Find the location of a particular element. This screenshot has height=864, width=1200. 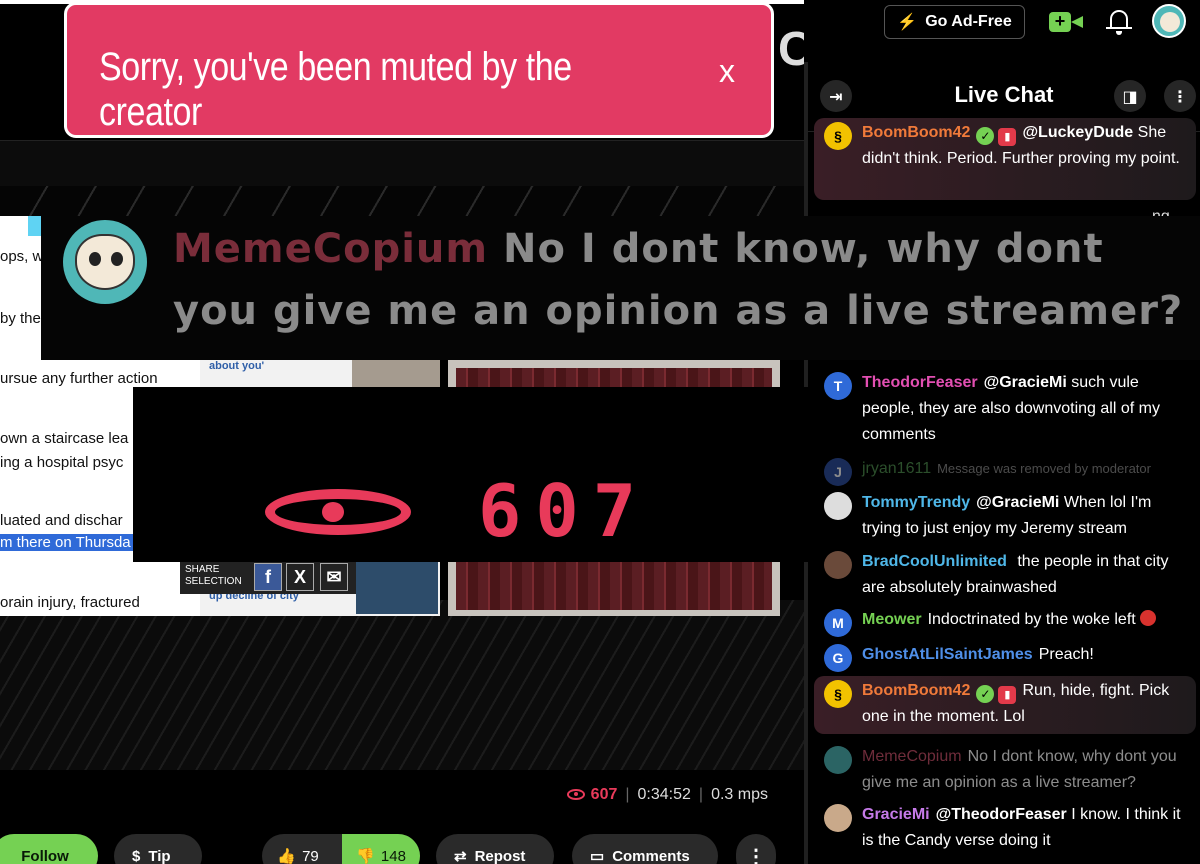

viewer-count-overlay: 607 is located at coordinates (474, 474).